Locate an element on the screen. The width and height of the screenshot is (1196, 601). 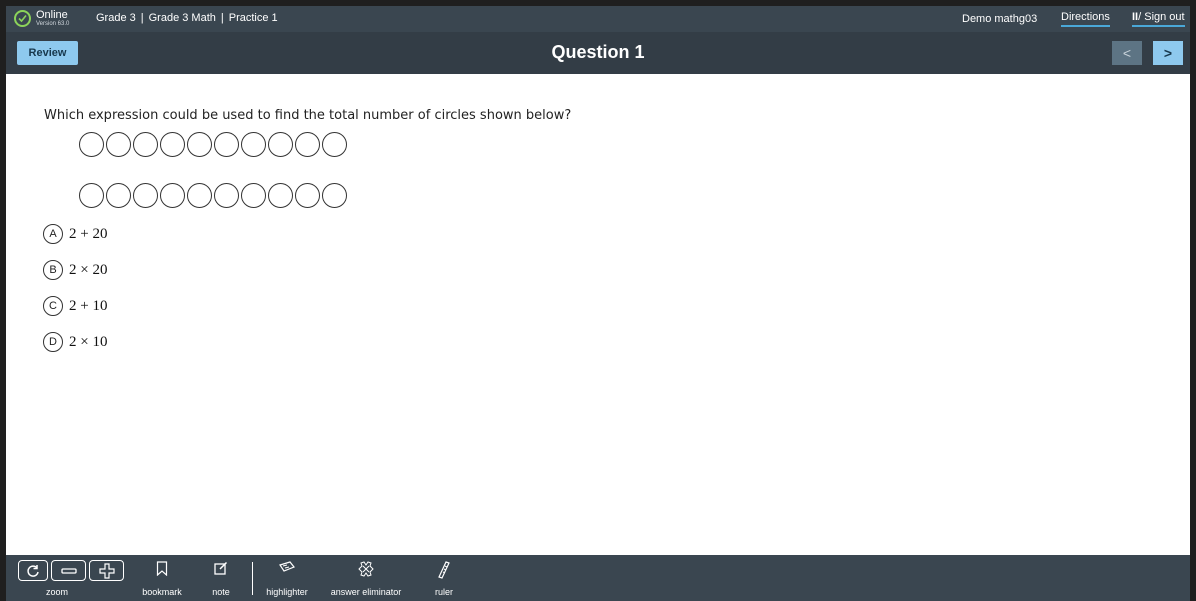
directions-link: Directions is located at coordinates (1085, 19).